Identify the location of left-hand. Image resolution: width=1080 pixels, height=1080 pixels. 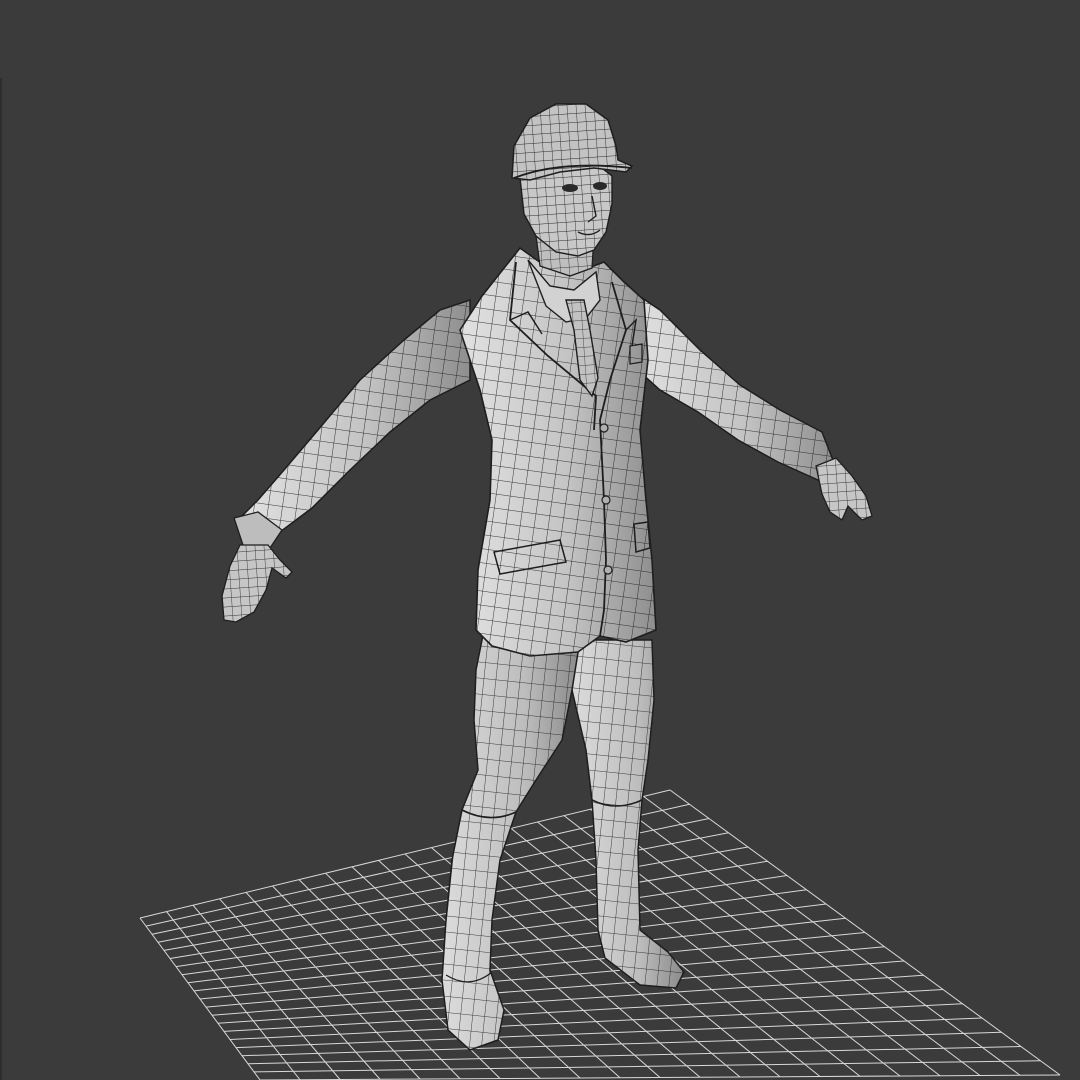
(257, 583).